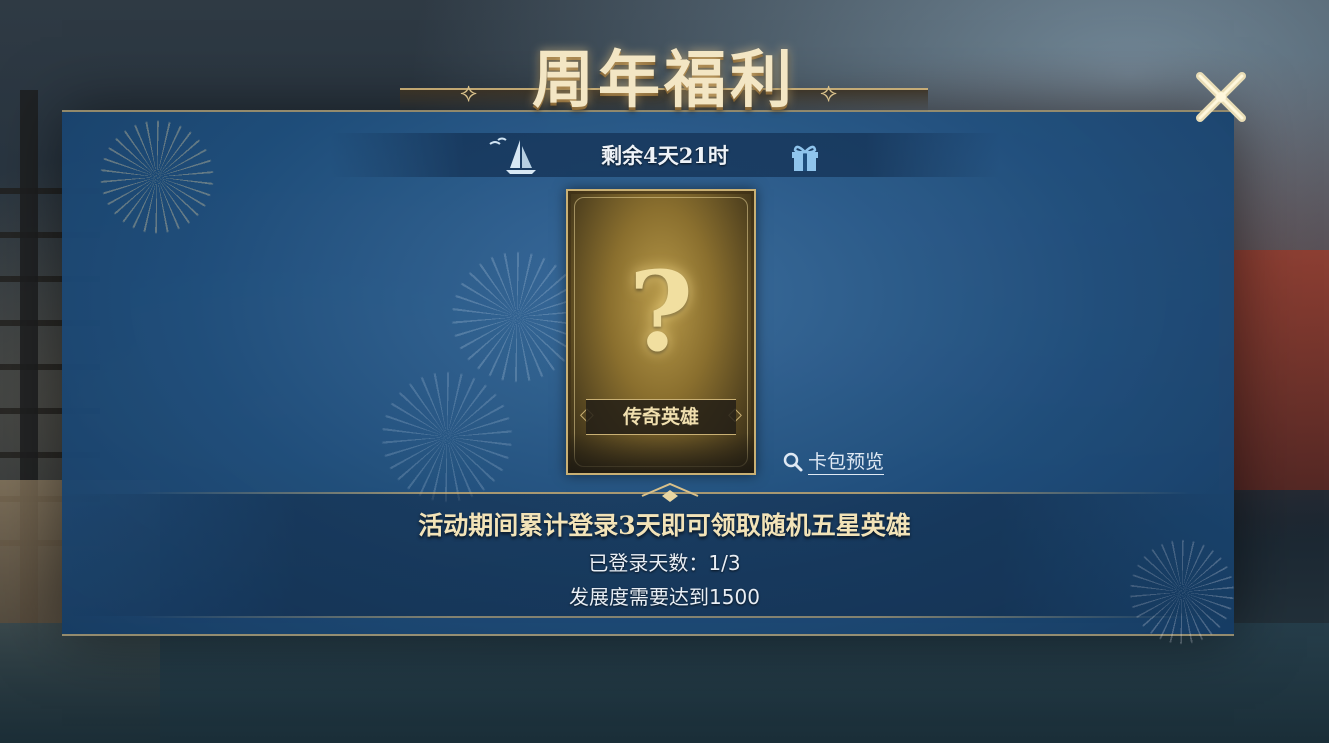 Image resolution: width=1329 pixels, height=743 pixels. I want to click on close-button, so click(1221, 97).